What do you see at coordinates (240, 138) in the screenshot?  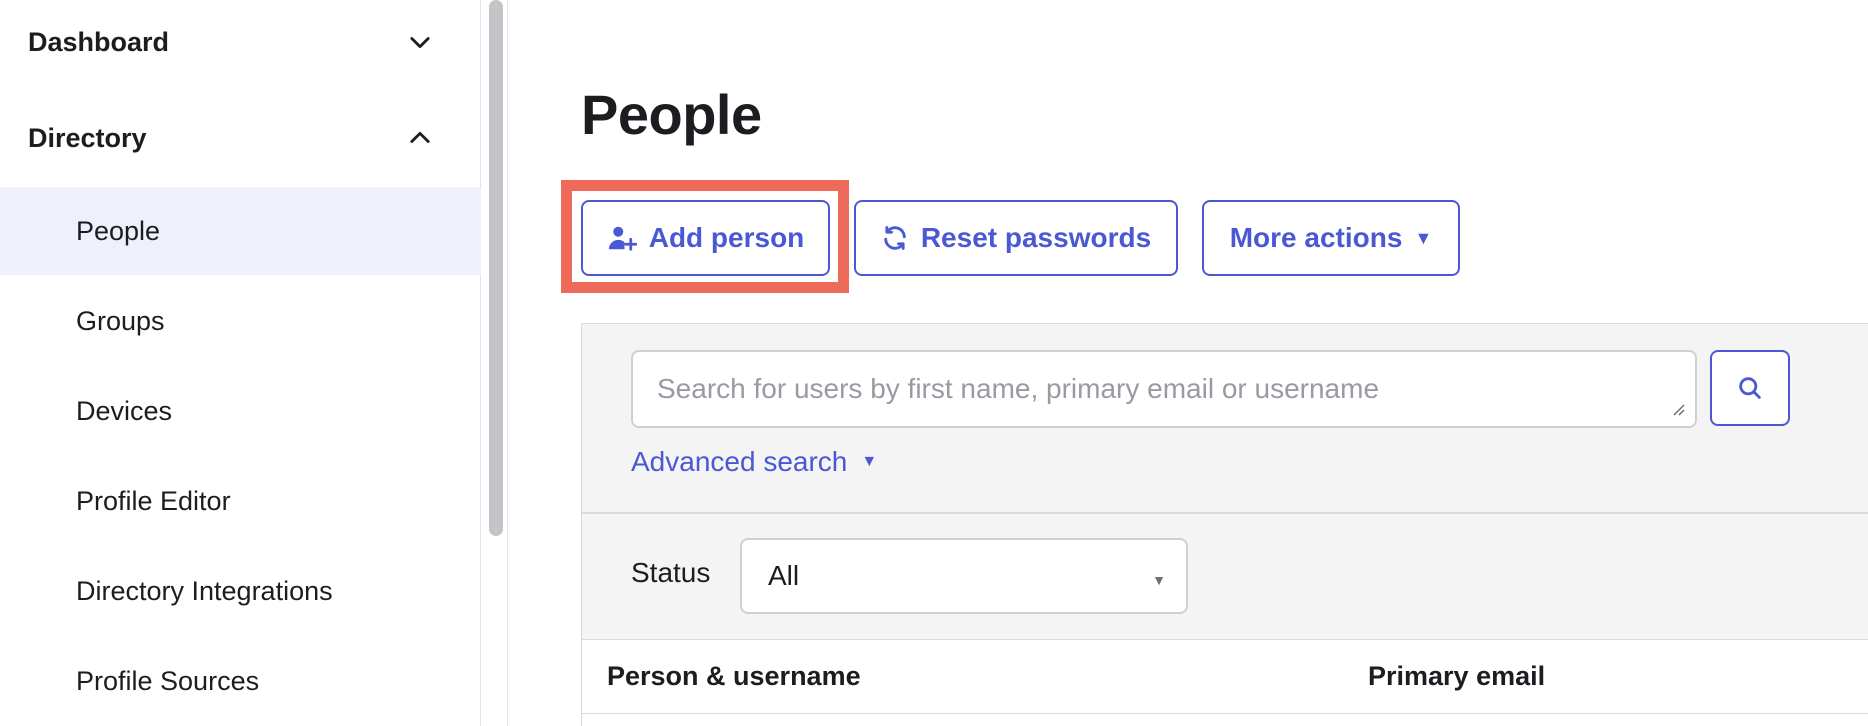 I see `sidebar-section-directory: Directory` at bounding box center [240, 138].